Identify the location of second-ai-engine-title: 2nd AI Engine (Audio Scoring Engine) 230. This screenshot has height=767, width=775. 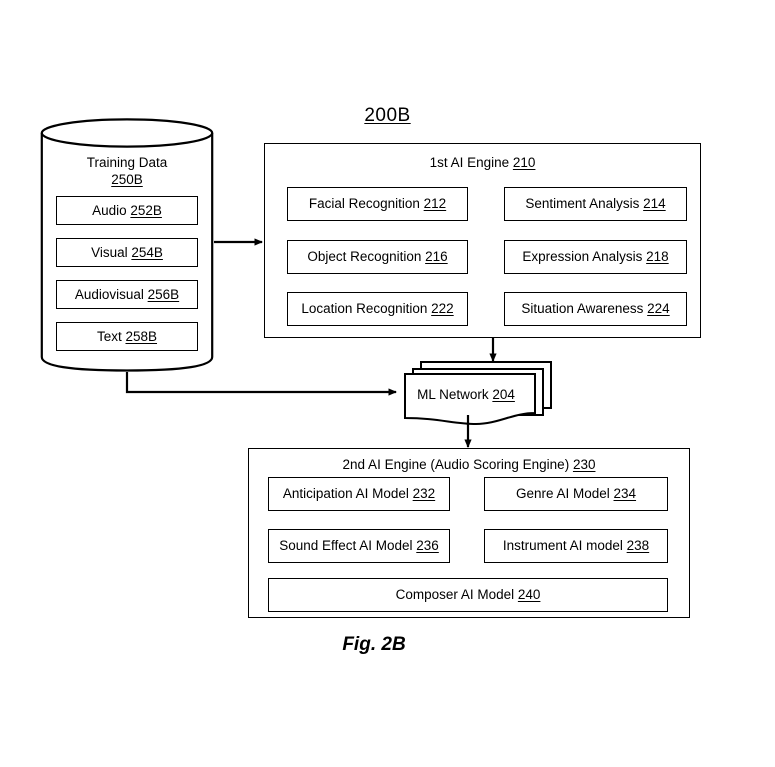
(469, 464).